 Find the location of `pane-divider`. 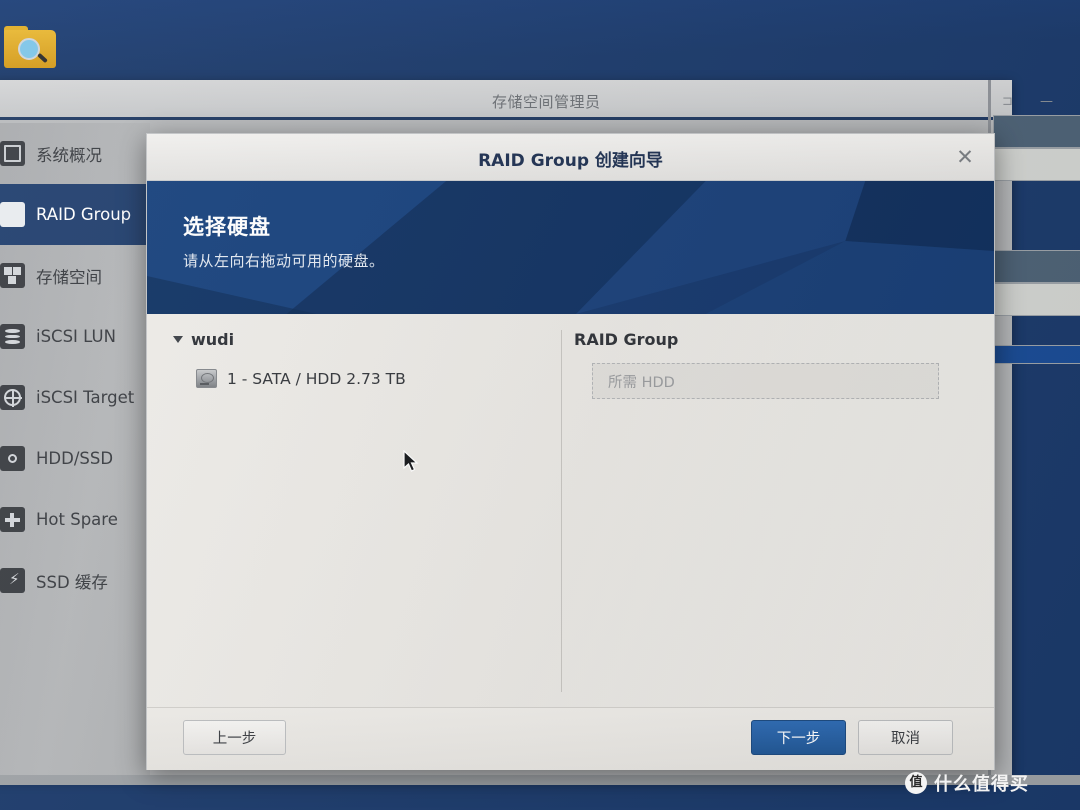

pane-divider is located at coordinates (561, 511).